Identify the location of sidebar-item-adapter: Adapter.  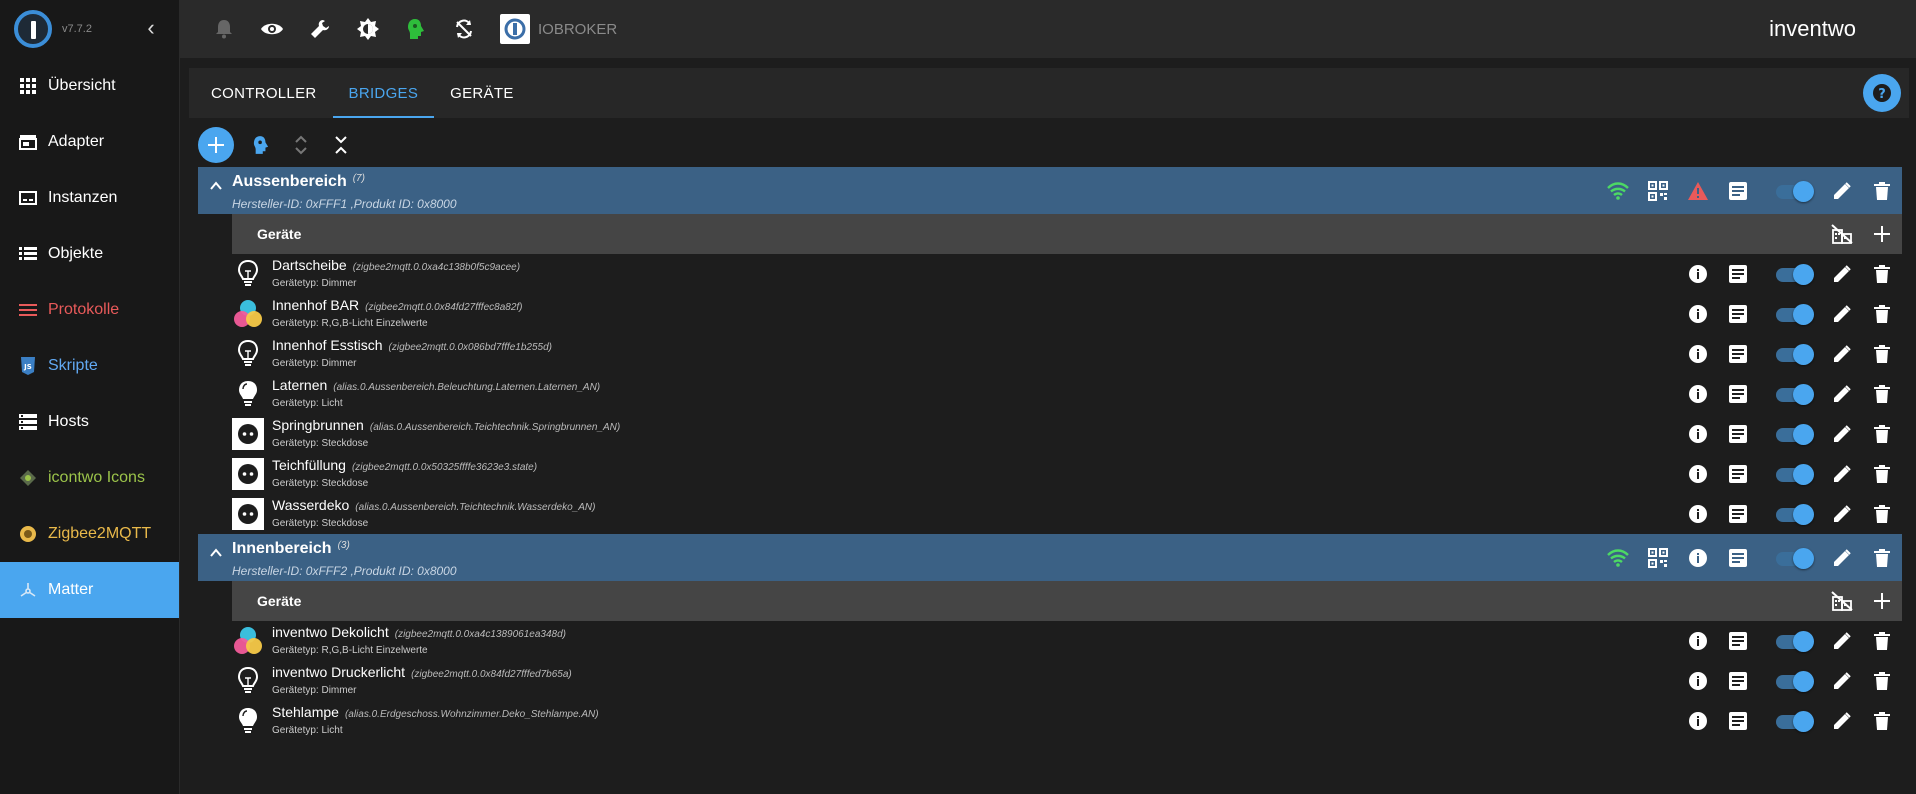
(89, 142).